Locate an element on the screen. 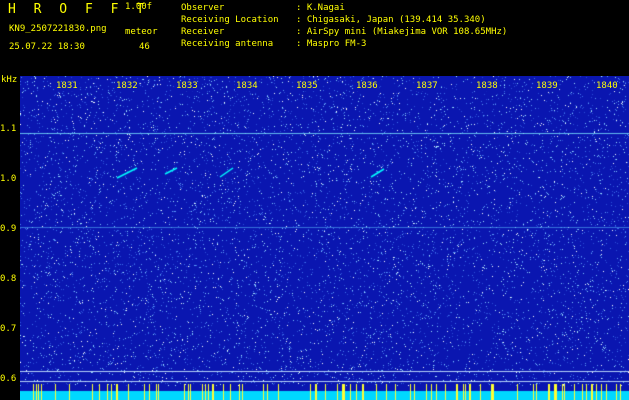  y-tick: 0.8 is located at coordinates (8, 279).